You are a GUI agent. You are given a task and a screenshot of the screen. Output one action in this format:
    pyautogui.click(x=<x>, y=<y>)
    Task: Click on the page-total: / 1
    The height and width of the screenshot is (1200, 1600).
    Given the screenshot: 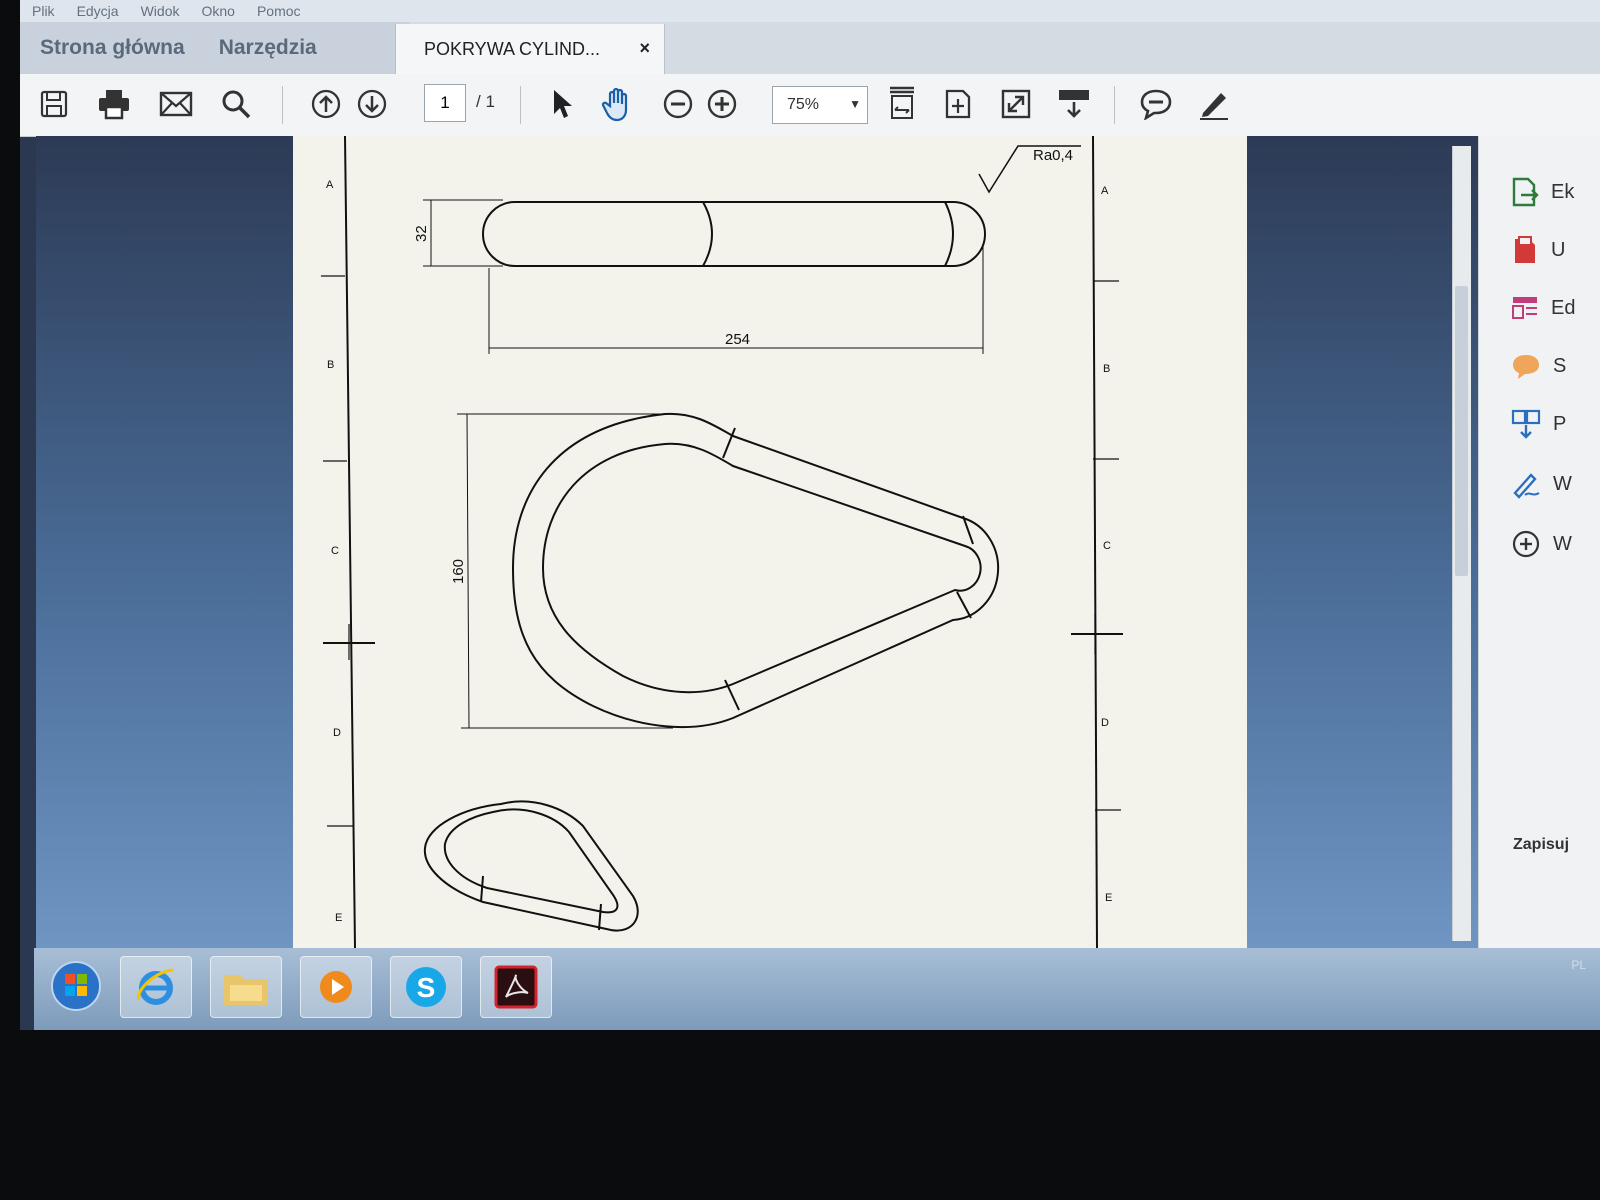 What is the action you would take?
    pyautogui.click(x=485, y=101)
    